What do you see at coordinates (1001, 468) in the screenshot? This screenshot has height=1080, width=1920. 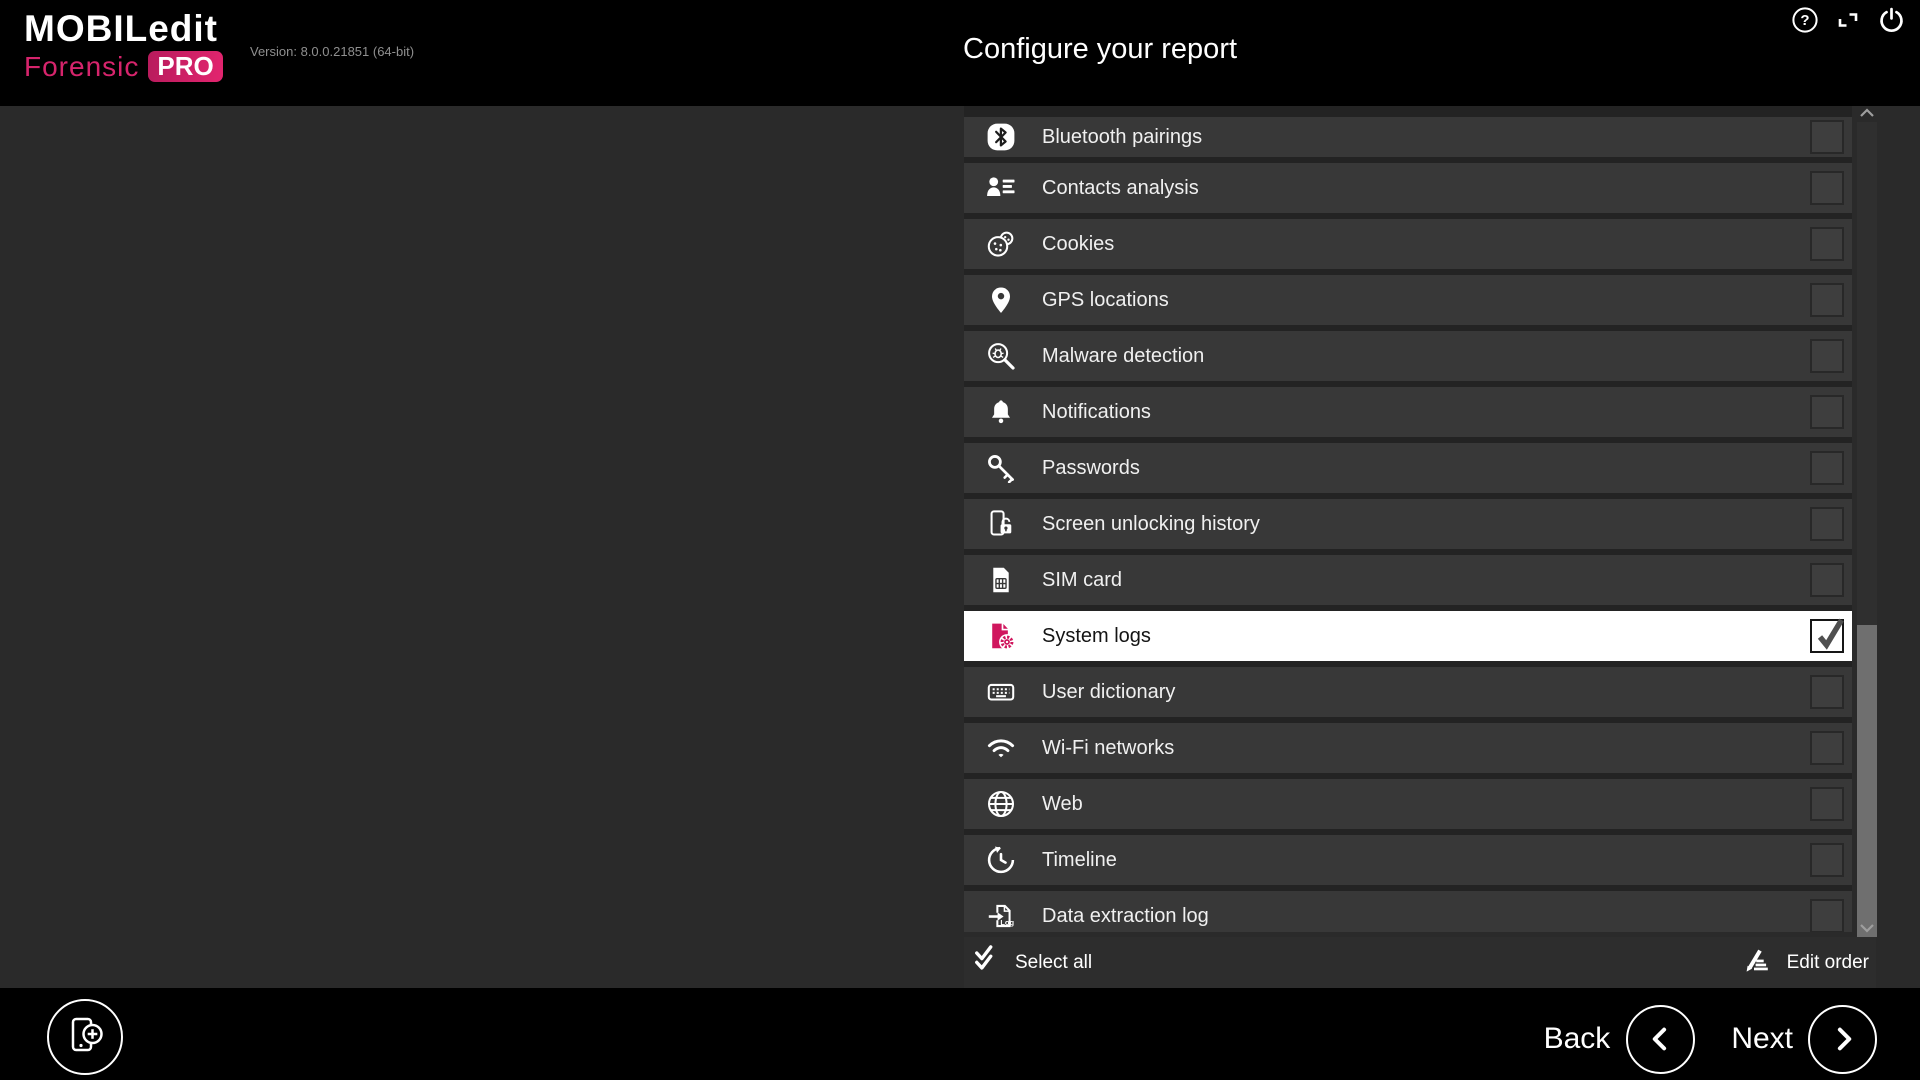 I see `passwords-icon` at bounding box center [1001, 468].